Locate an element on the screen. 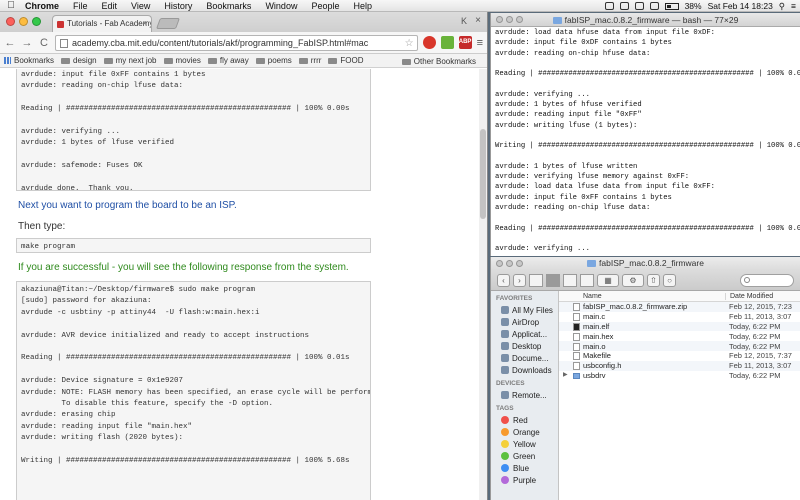 Image resolution: width=800 pixels, height=500 pixels. tag-list: Red Orange Yellow Green Blue Purple is located at coordinates (524, 450).